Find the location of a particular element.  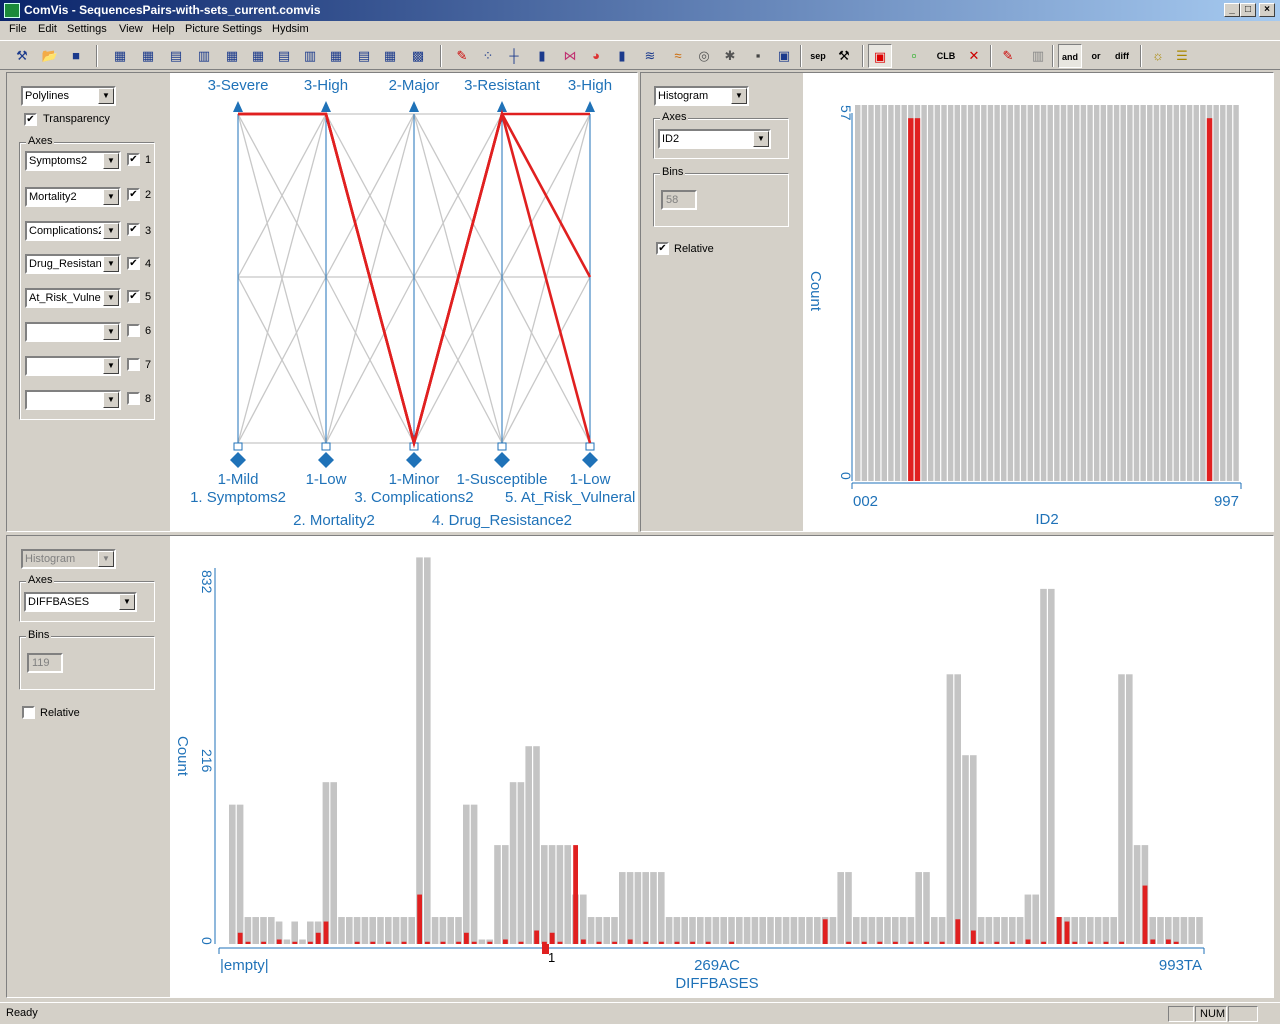

layout-9-icon: ▦ is located at coordinates (336, 56).